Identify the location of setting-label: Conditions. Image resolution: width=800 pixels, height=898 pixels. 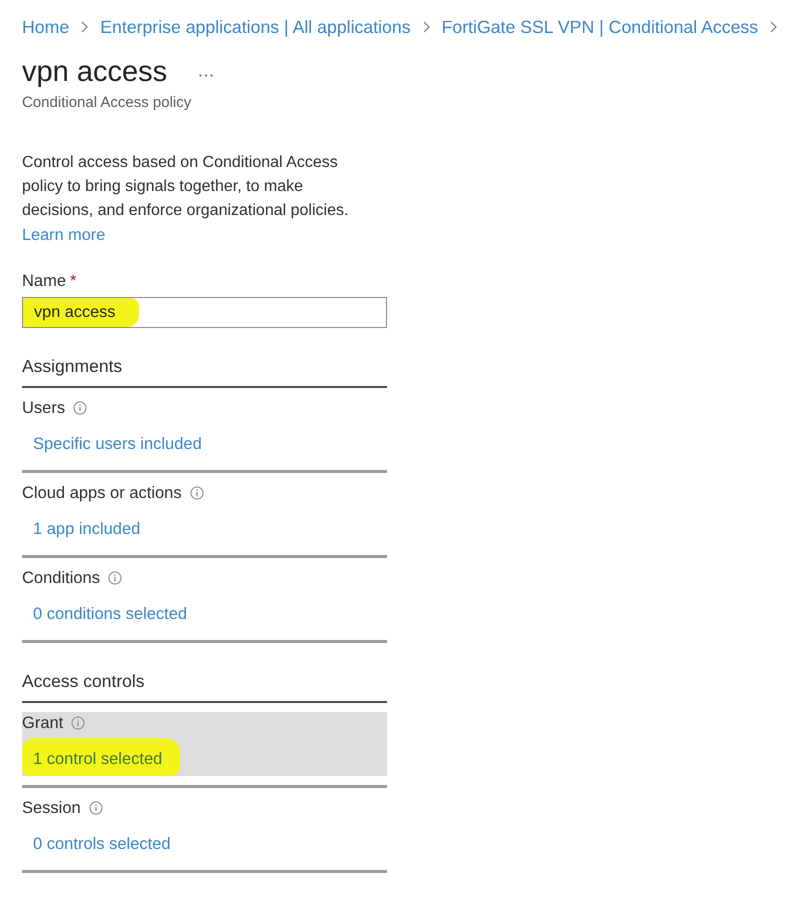
(61, 578).